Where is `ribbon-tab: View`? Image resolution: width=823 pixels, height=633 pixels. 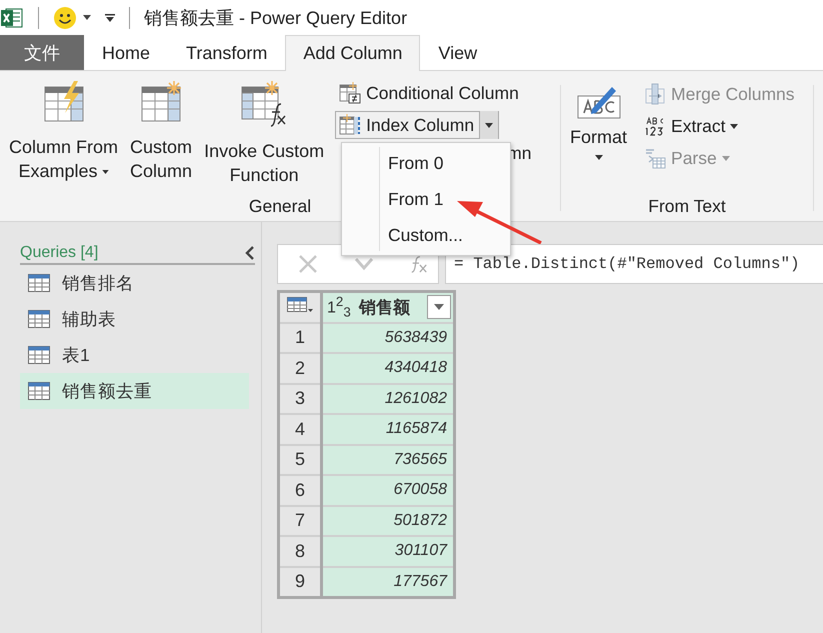 ribbon-tab: View is located at coordinates (458, 52).